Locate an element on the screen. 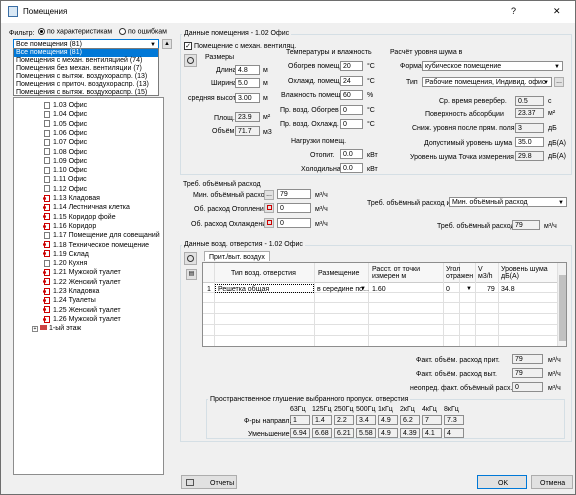  radio-by-errors: по ошибкам is located at coordinates (143, 31).